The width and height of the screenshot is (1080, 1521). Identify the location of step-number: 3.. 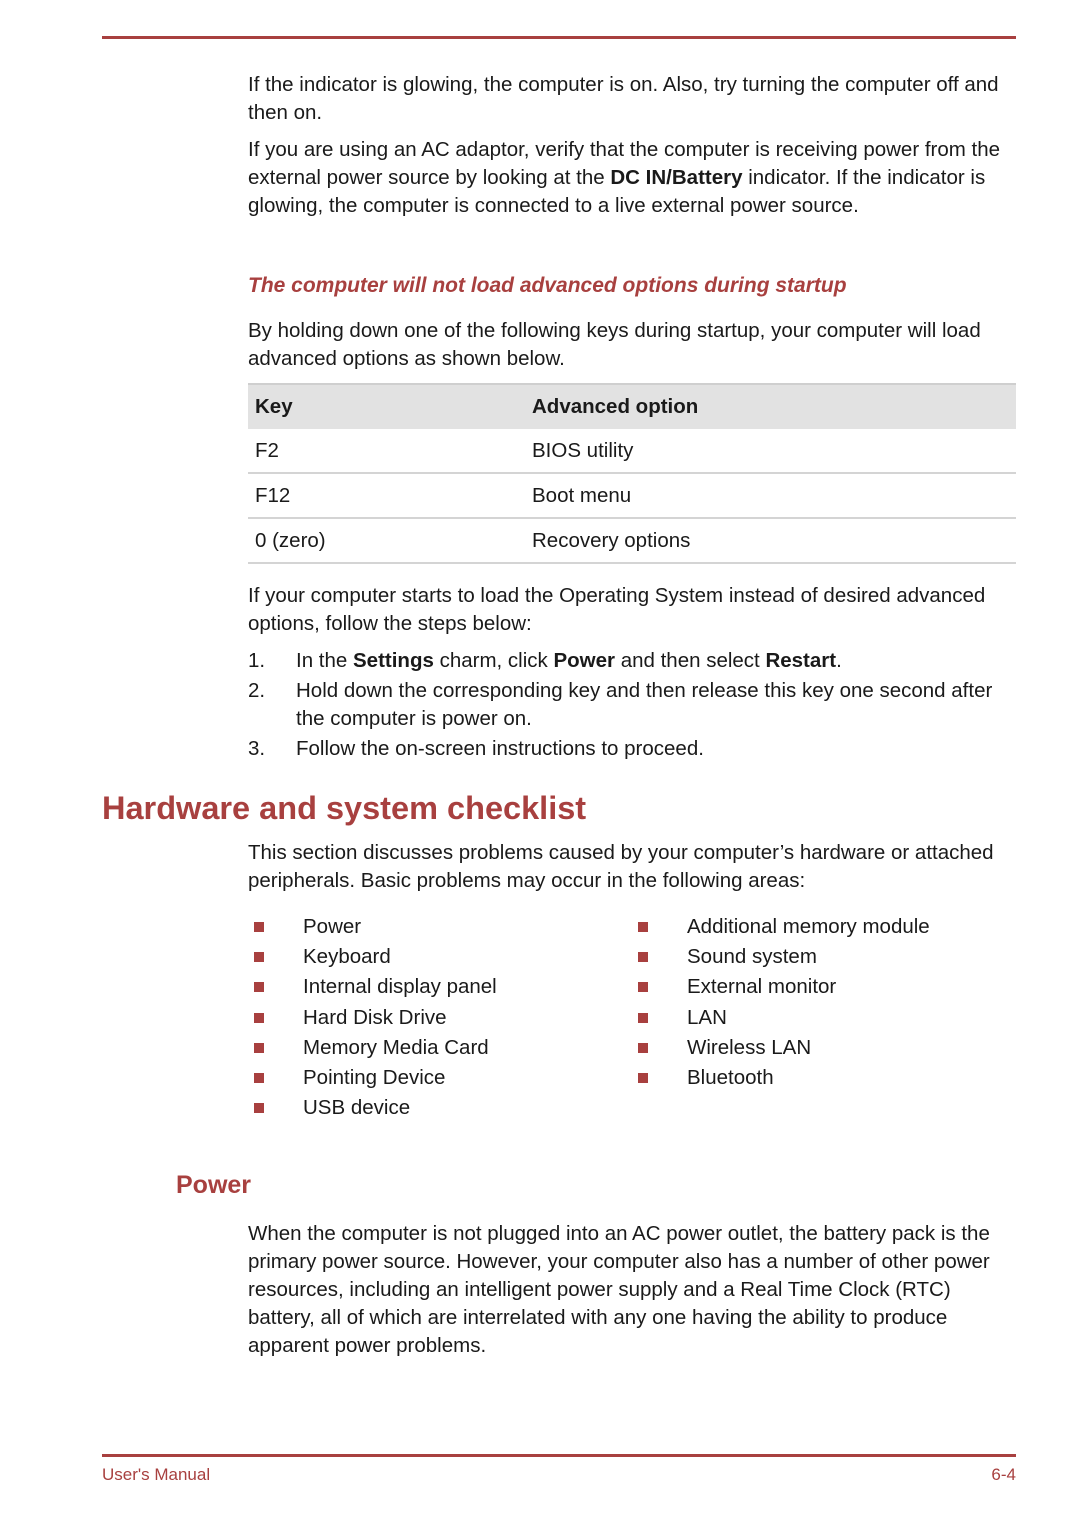
(257, 748).